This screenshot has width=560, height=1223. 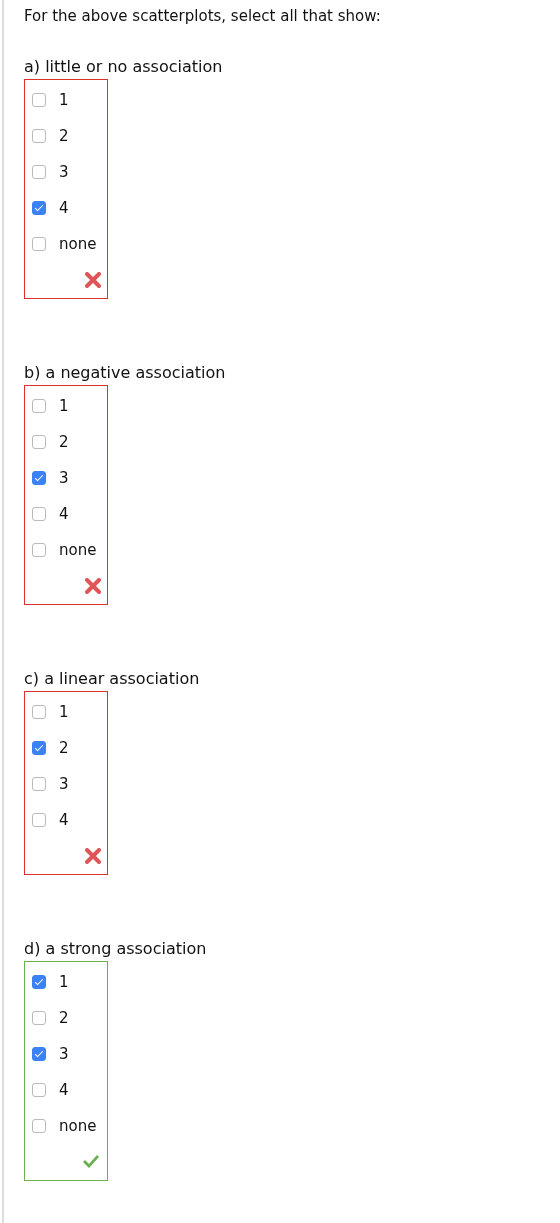 What do you see at coordinates (125, 373) in the screenshot?
I see `part-label: b) a negative association` at bounding box center [125, 373].